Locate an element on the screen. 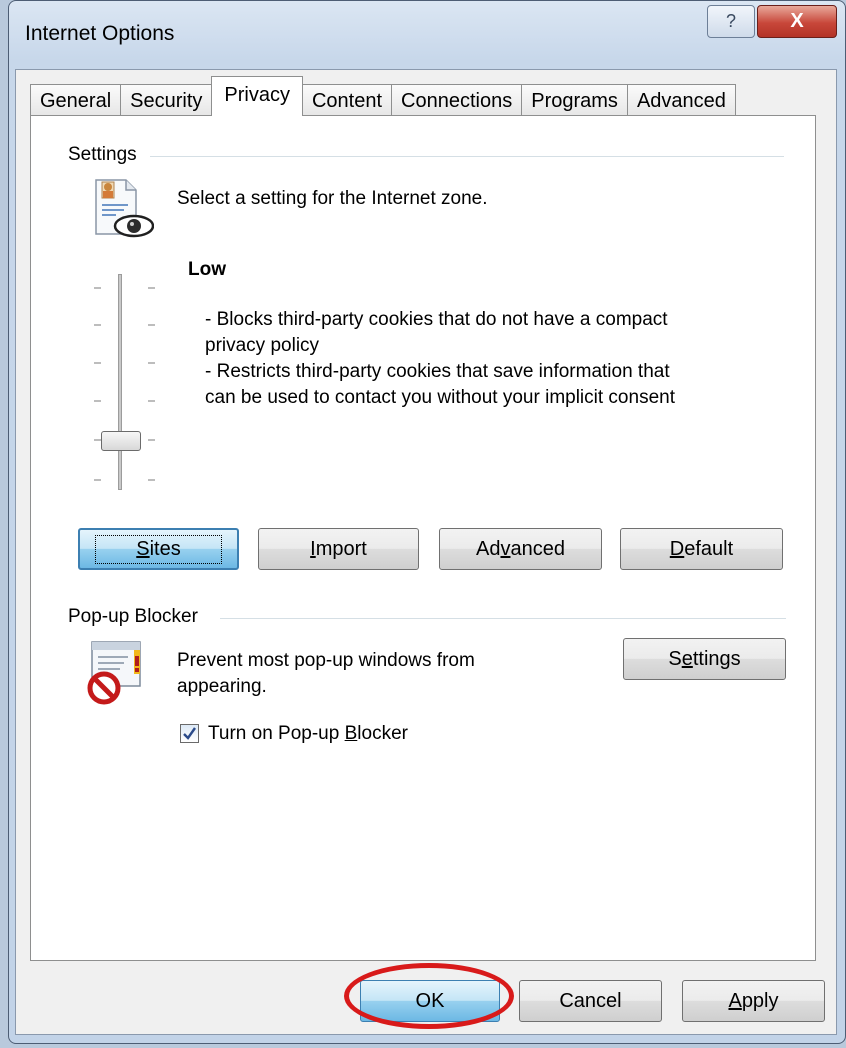 This screenshot has height=1048, width=846. advanced-button: Advanced is located at coordinates (520, 549).